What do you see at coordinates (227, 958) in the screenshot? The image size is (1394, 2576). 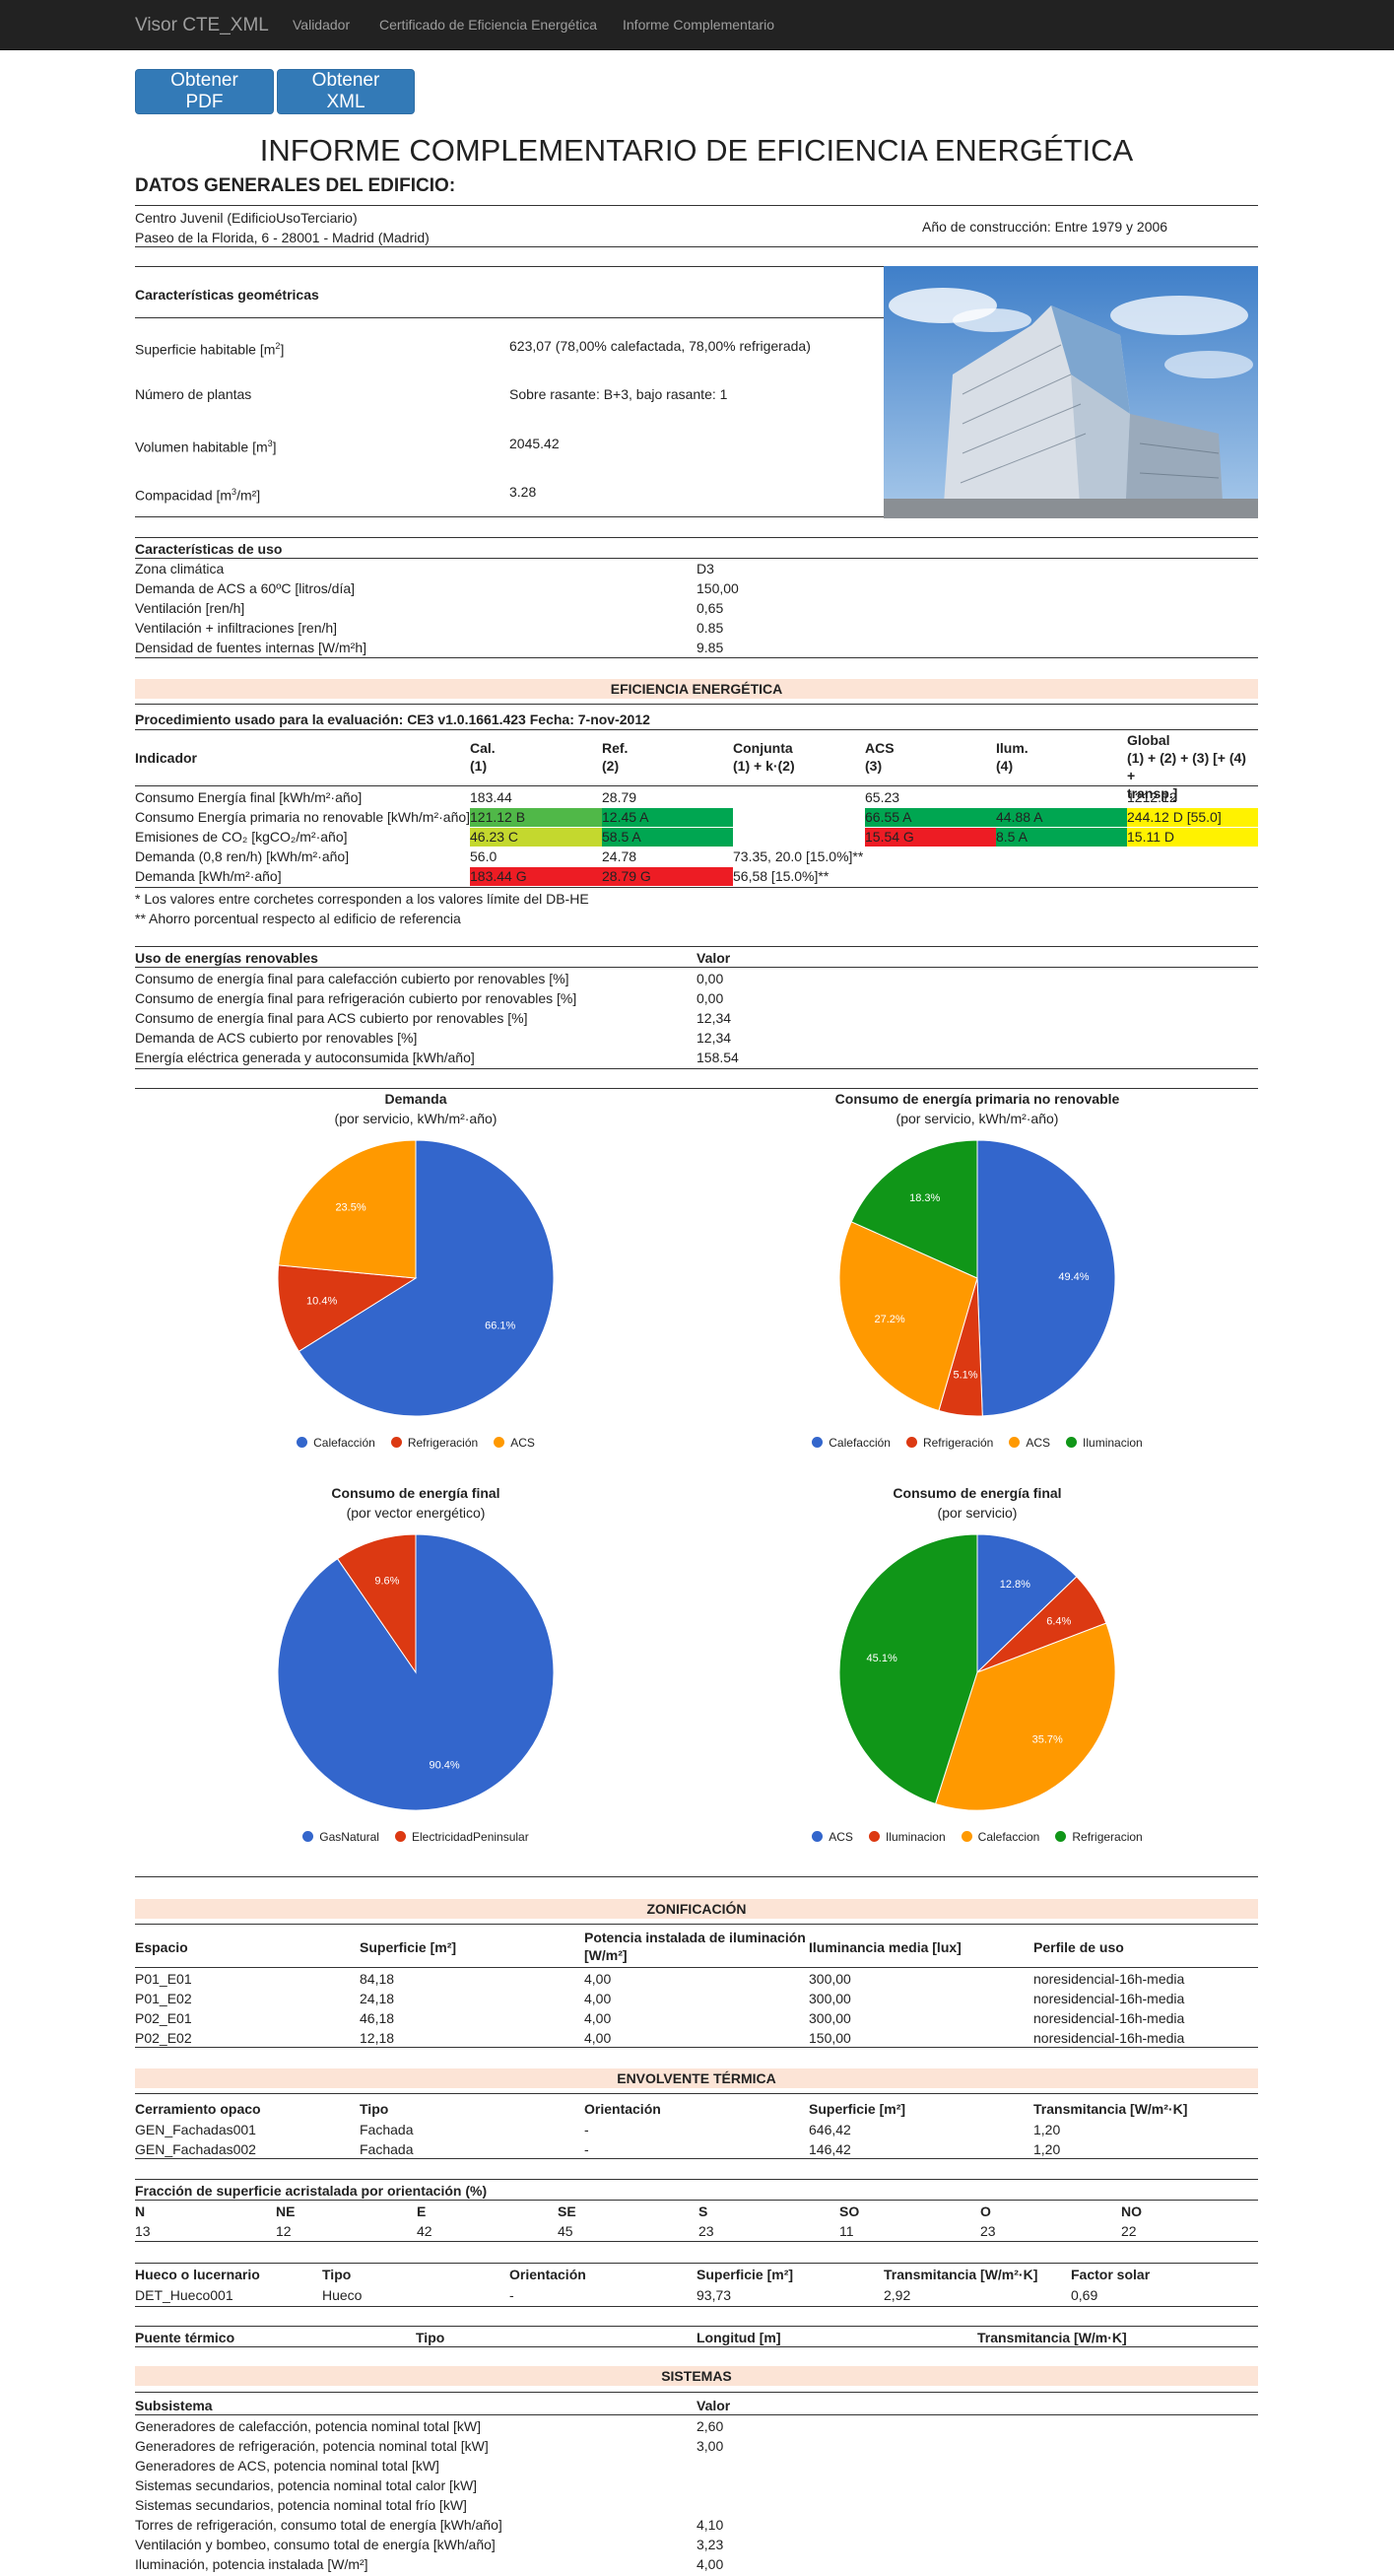 I see `renovables-header-label: Uso de energías renovables` at bounding box center [227, 958].